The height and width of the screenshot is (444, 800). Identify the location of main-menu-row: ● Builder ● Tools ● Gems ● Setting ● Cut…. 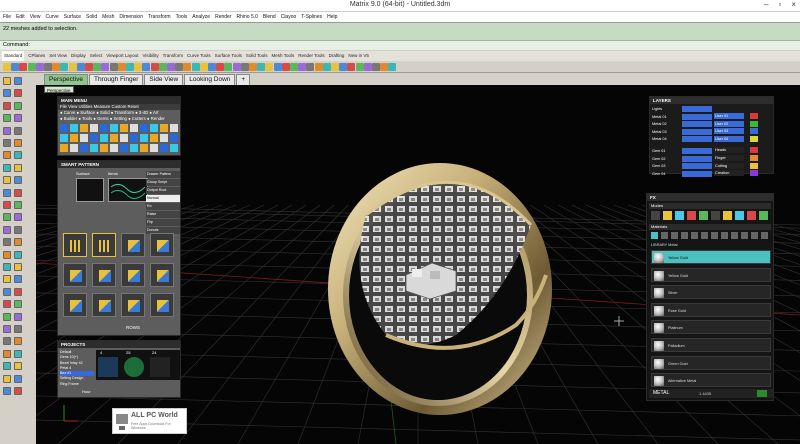
(119, 119).